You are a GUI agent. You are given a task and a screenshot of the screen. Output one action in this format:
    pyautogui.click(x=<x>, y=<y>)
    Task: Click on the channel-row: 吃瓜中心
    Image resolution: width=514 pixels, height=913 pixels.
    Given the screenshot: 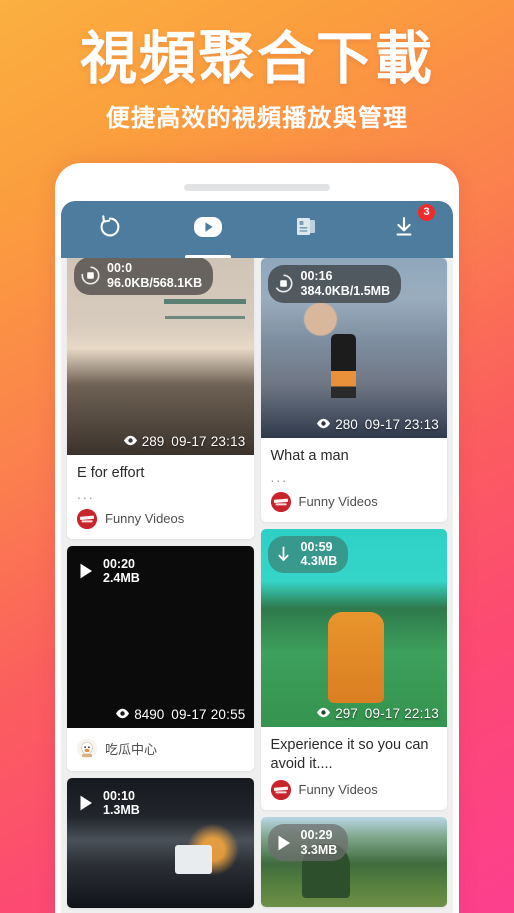 What is the action you would take?
    pyautogui.click(x=160, y=748)
    